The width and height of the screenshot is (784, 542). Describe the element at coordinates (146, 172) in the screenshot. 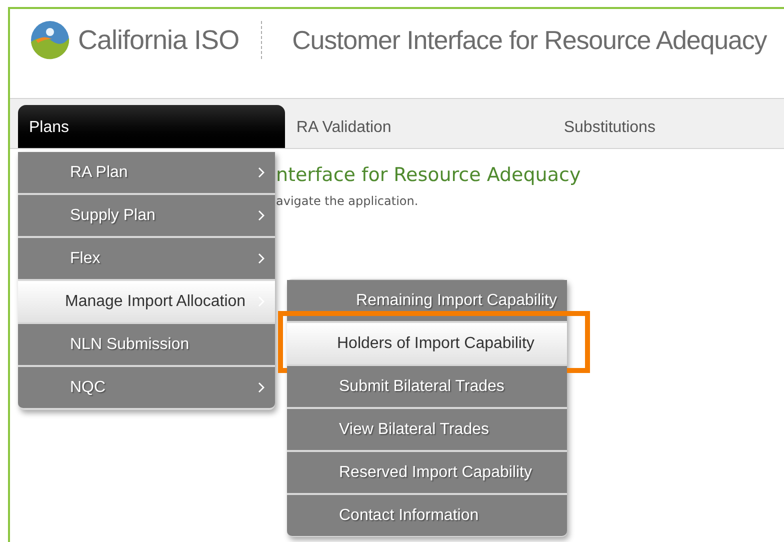

I see `menu-item: RA Plan` at that location.